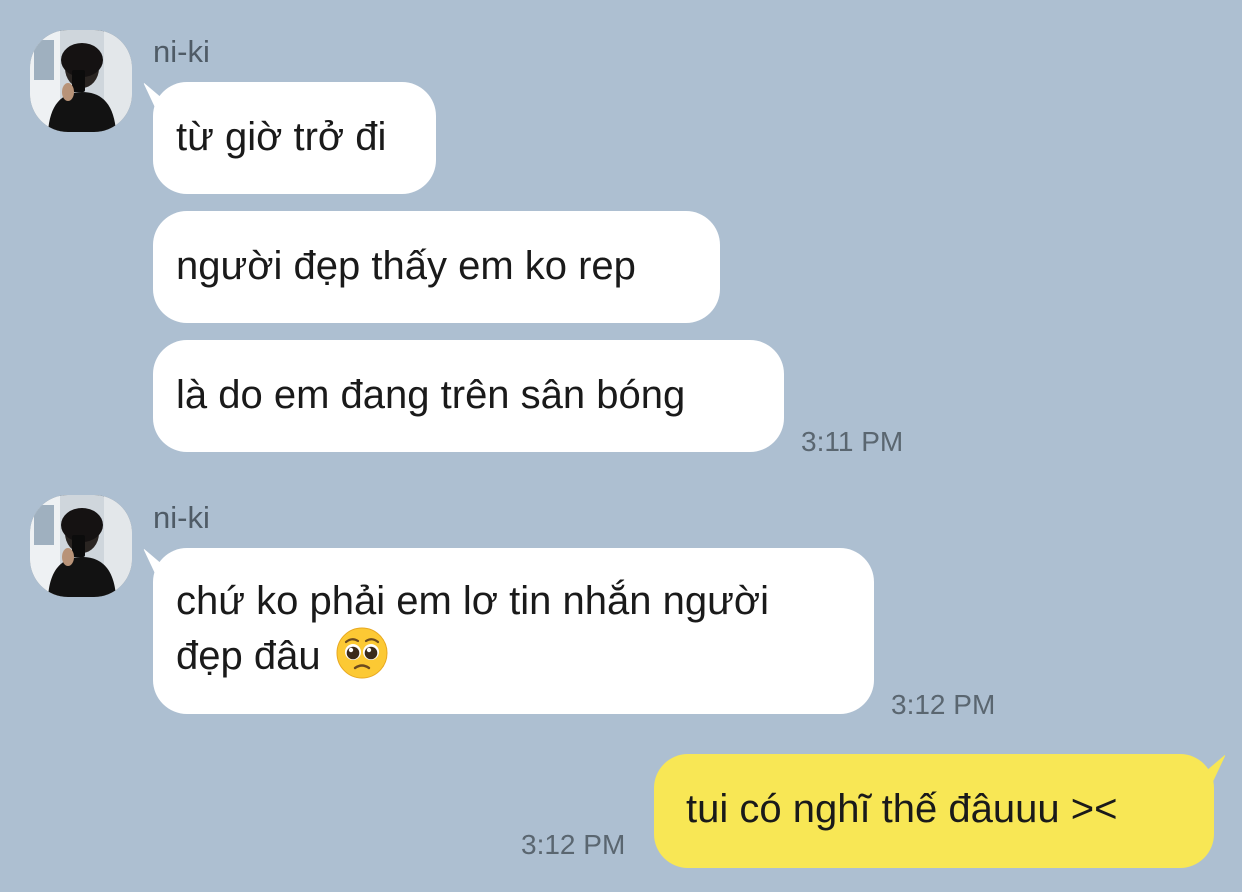  Describe the element at coordinates (281, 137) in the screenshot. I see `message-text: từ giờ trở đi` at that location.